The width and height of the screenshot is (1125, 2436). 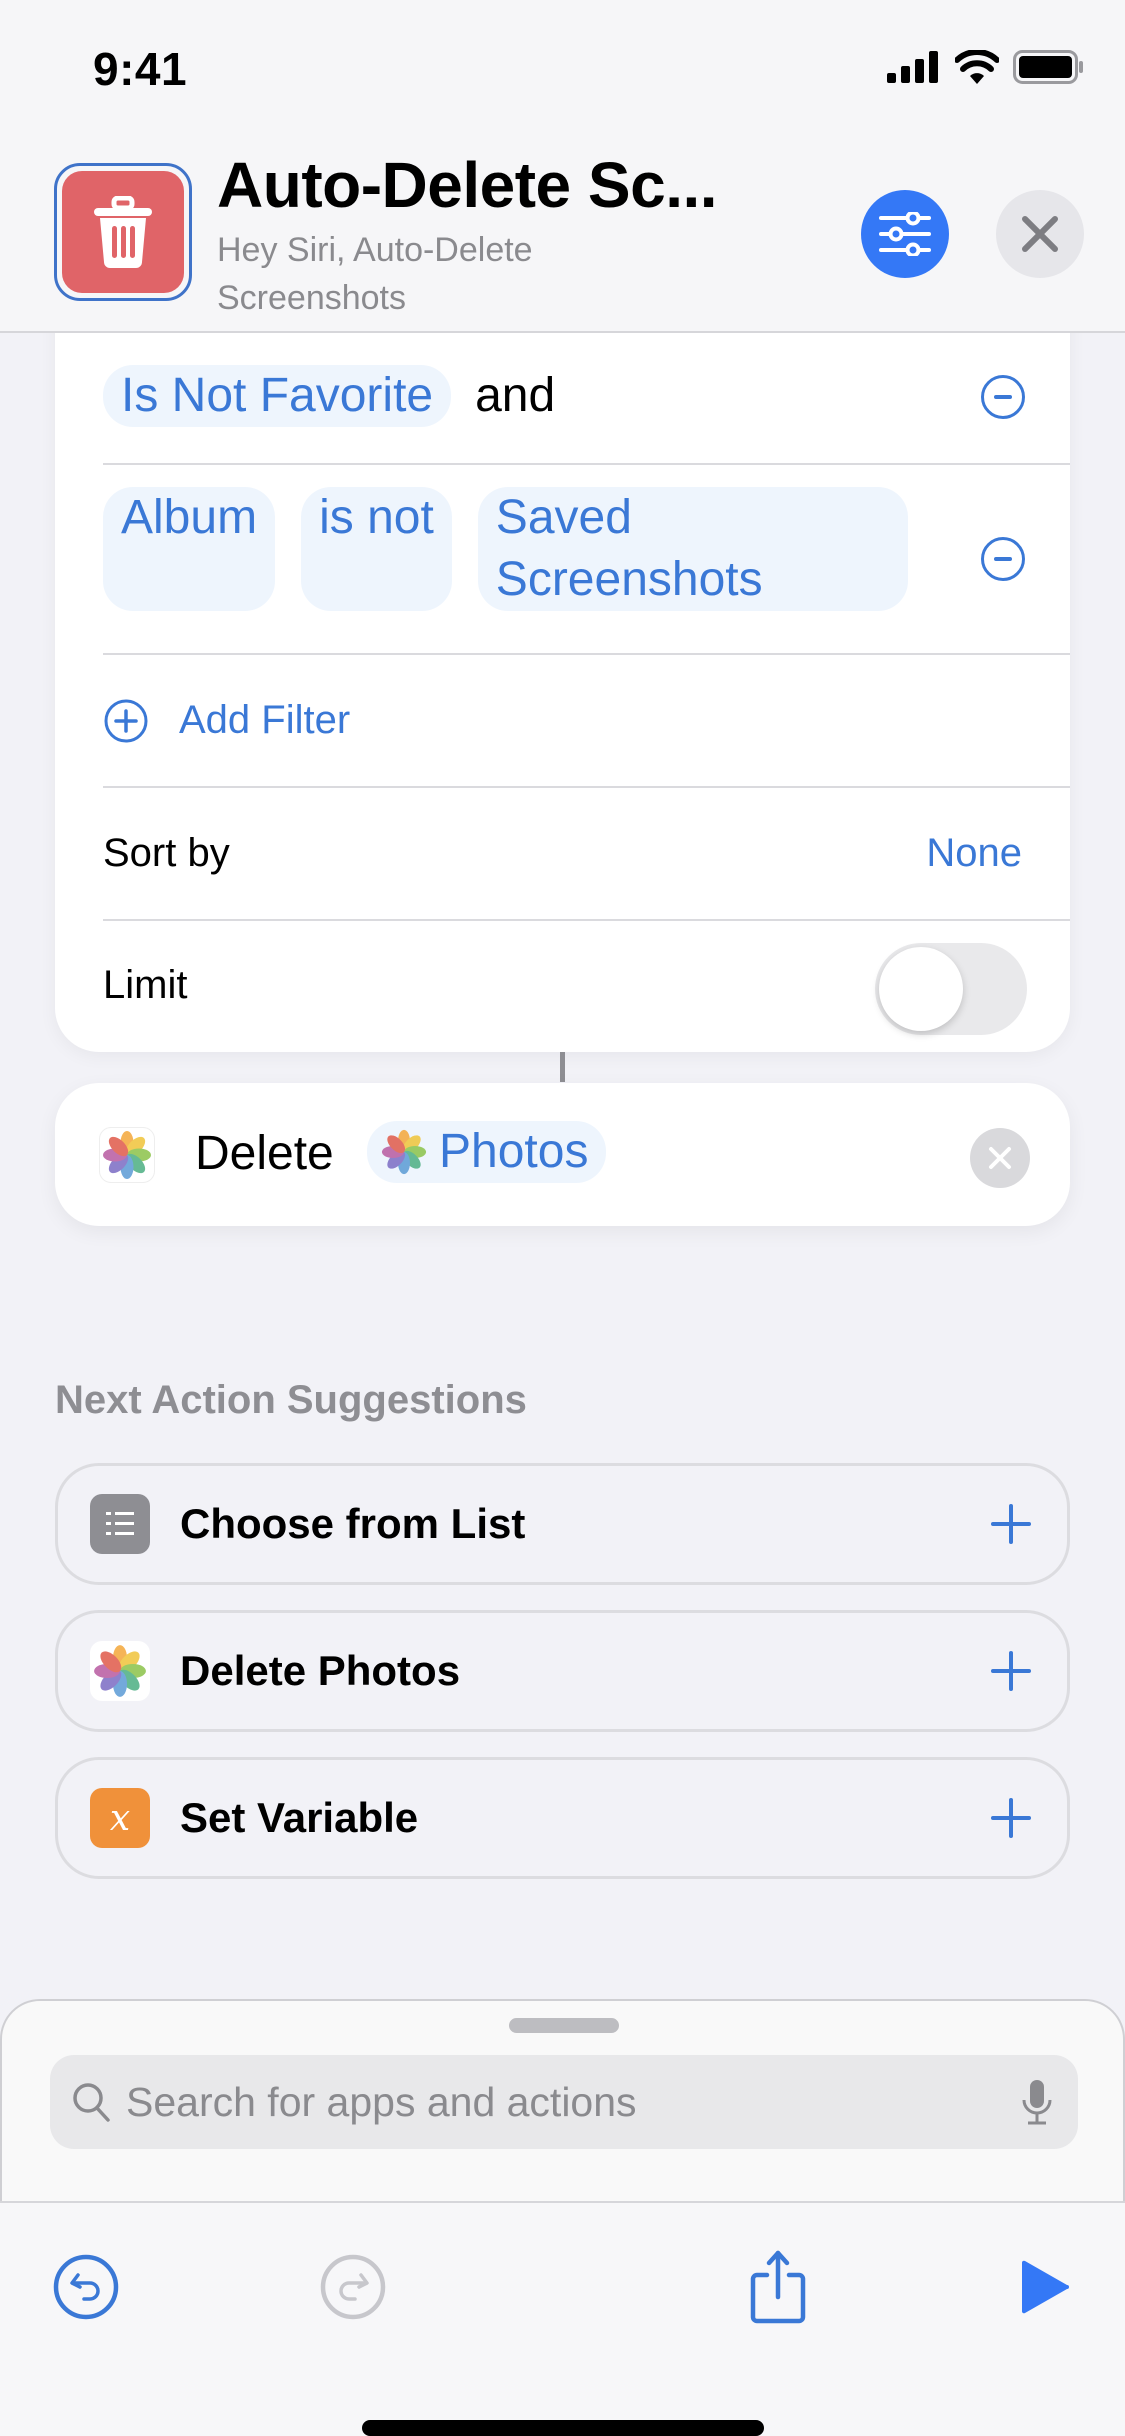 What do you see at coordinates (562, 1671) in the screenshot?
I see `suggestion-item: Delete Photos` at bounding box center [562, 1671].